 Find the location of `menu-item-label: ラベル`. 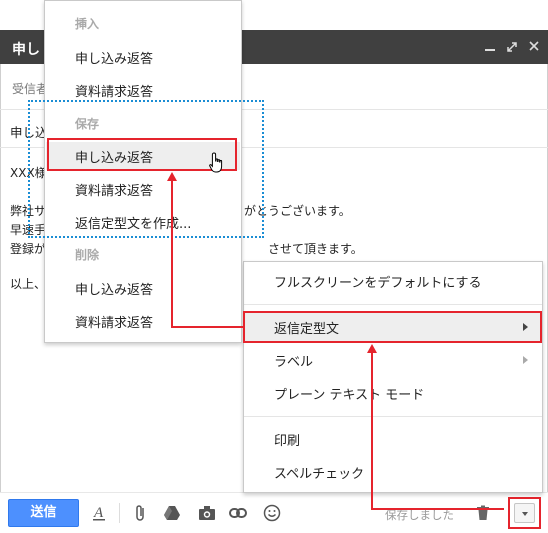

menu-item-label: ラベル is located at coordinates (294, 362).